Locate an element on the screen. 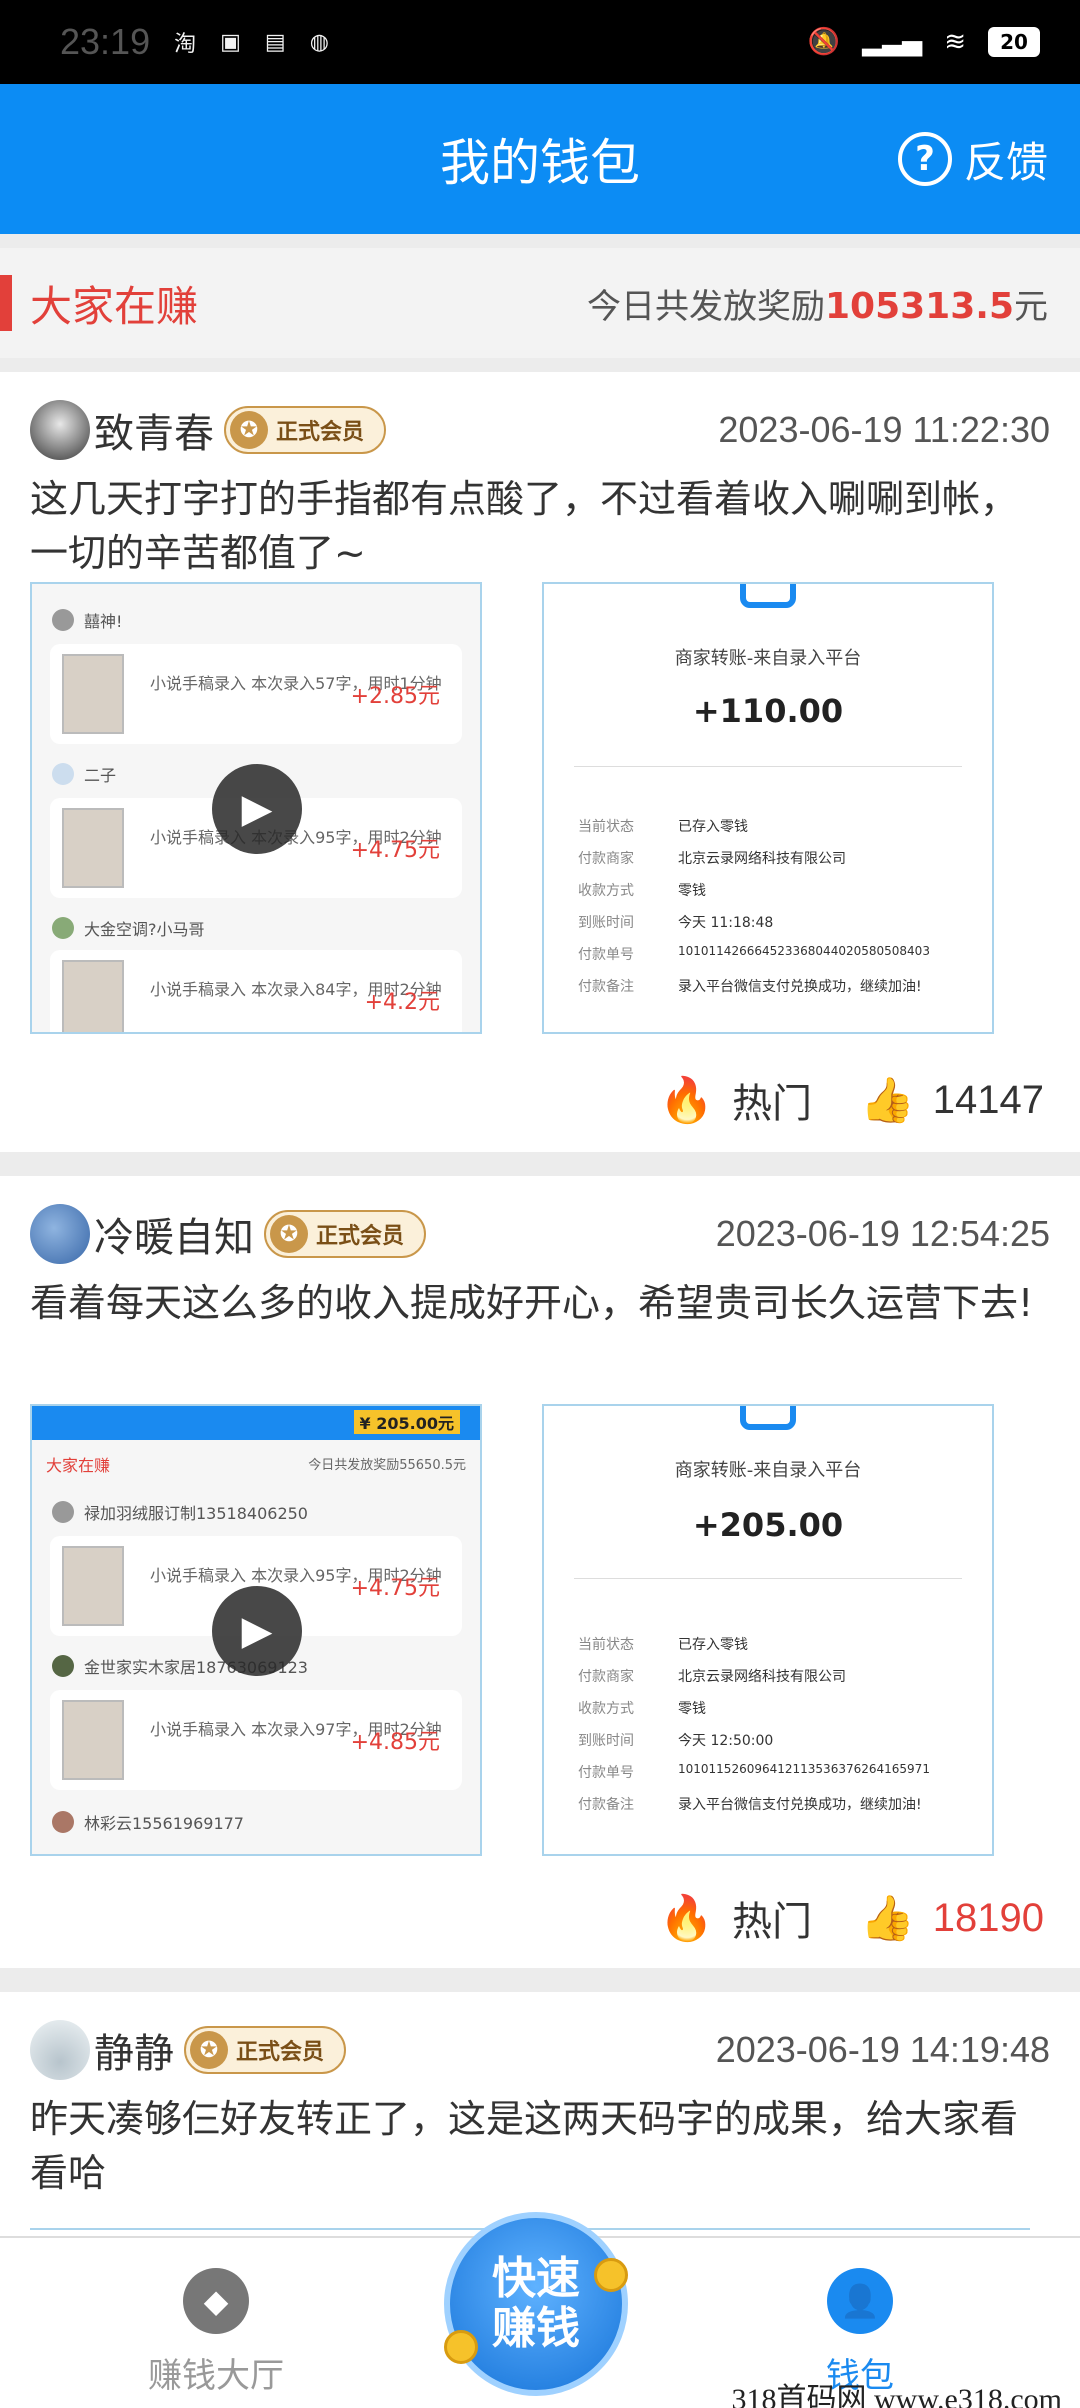 Image resolution: width=1080 pixels, height=2408 pixels. watermark: 318首码网 www.e318.com is located at coordinates (896, 2395).